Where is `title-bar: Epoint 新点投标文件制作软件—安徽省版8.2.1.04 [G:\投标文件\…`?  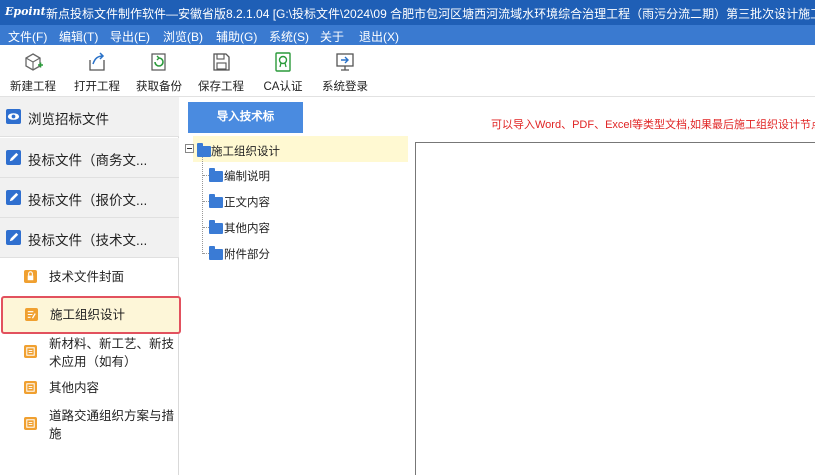 title-bar: Epoint 新点投标文件制作软件—安徽省版8.2.1.04 [G:\投标文件\… is located at coordinates (407, 12).